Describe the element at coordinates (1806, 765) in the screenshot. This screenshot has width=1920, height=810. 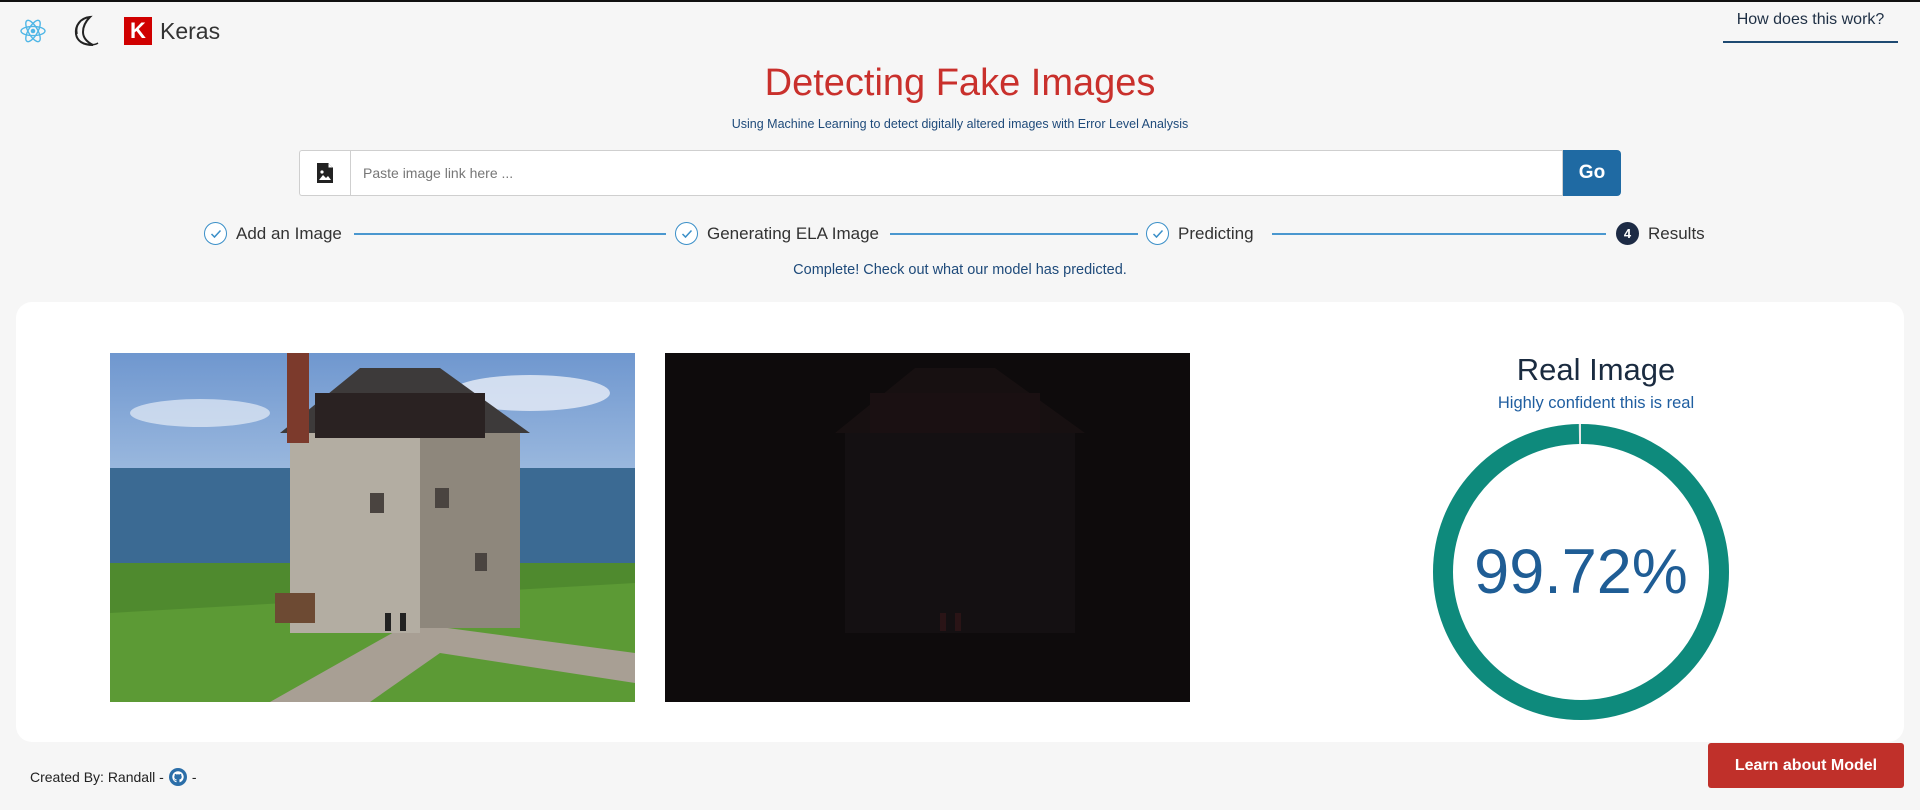
I see `learn-about-model-button: Learn about Model` at that location.